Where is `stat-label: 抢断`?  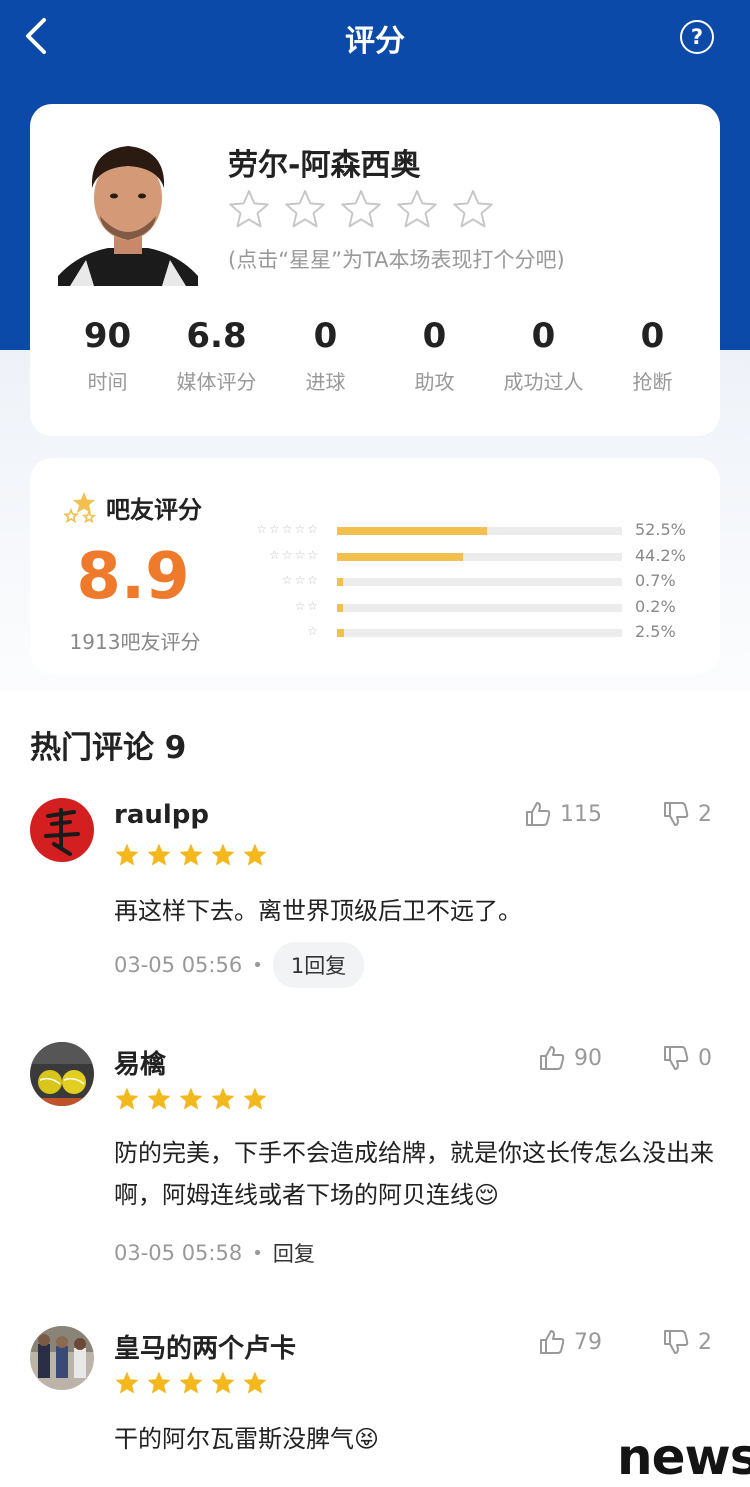
stat-label: 抢断 is located at coordinates (652, 382).